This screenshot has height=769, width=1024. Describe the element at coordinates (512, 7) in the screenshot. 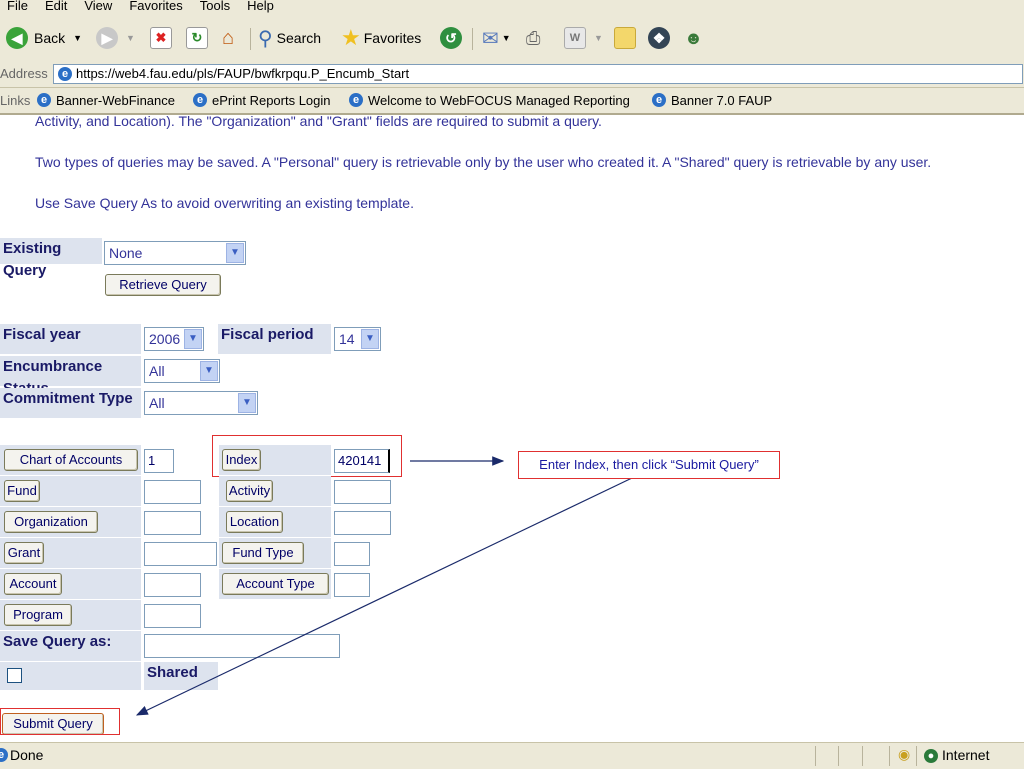

I see `menu-bar: File Edit View Favorites Tools Help` at that location.